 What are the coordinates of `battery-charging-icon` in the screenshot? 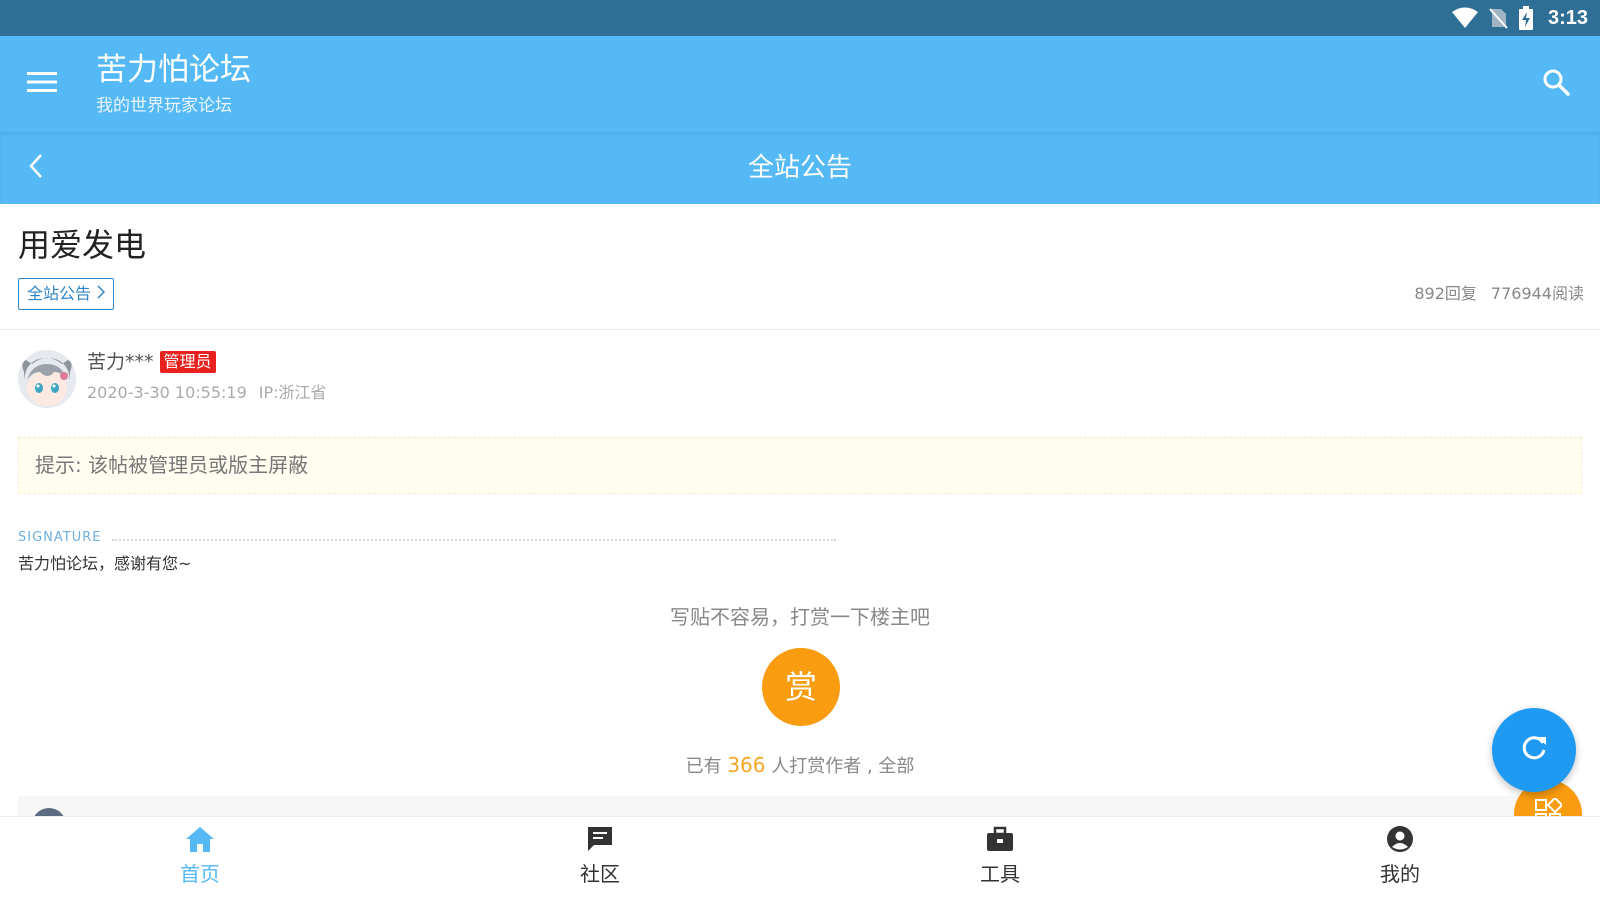 It's located at (1526, 18).